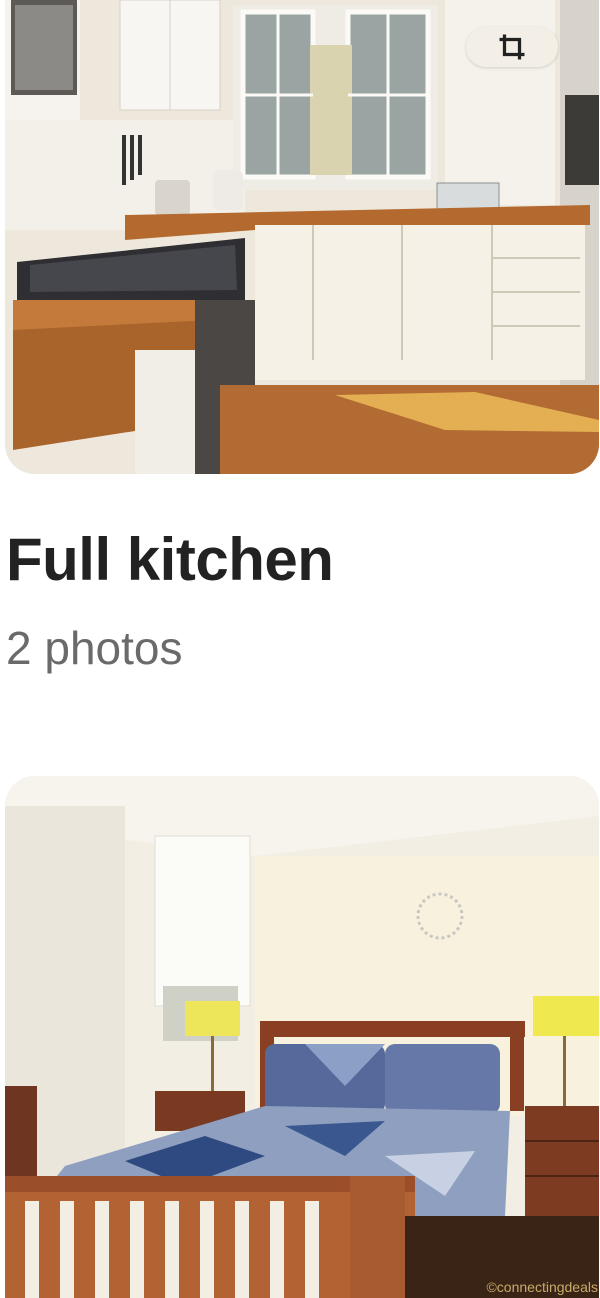 The image size is (600, 1298). I want to click on crop-button, so click(512, 47).